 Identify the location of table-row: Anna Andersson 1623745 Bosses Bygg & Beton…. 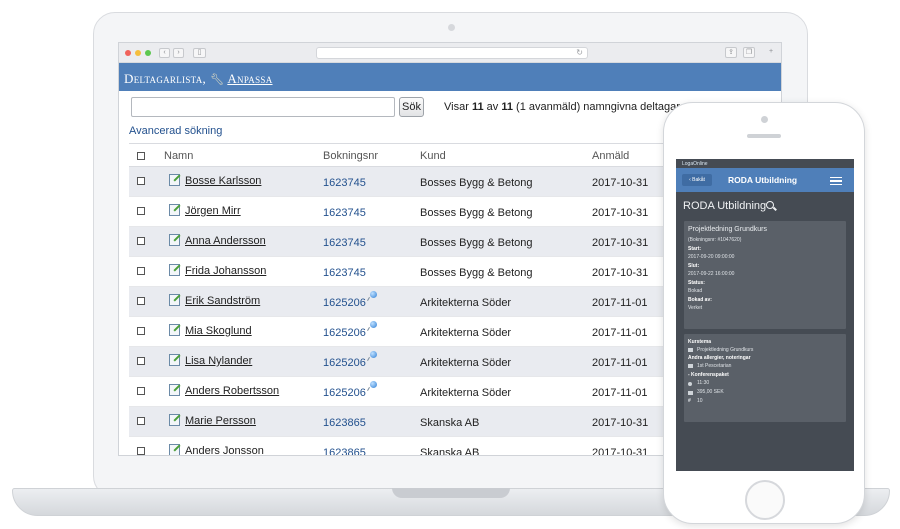
(409, 242).